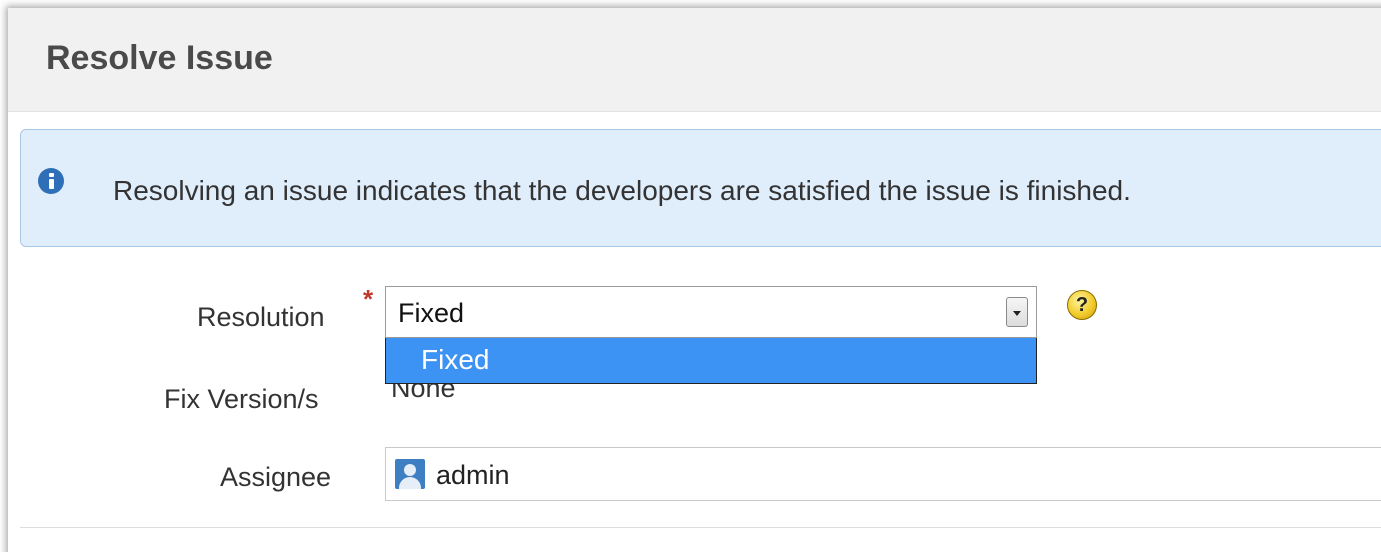 This screenshot has width=1381, height=552. Describe the element at coordinates (700, 527) in the screenshot. I see `divider` at that location.